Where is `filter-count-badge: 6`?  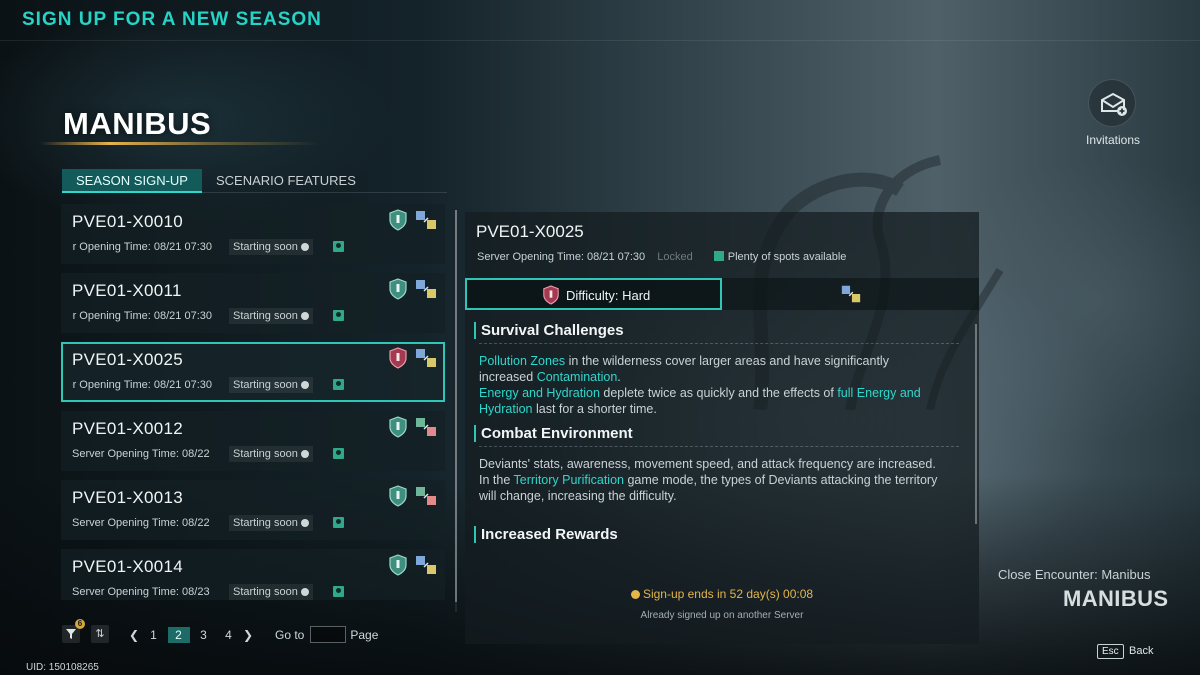
filter-count-badge: 6 is located at coordinates (80, 624).